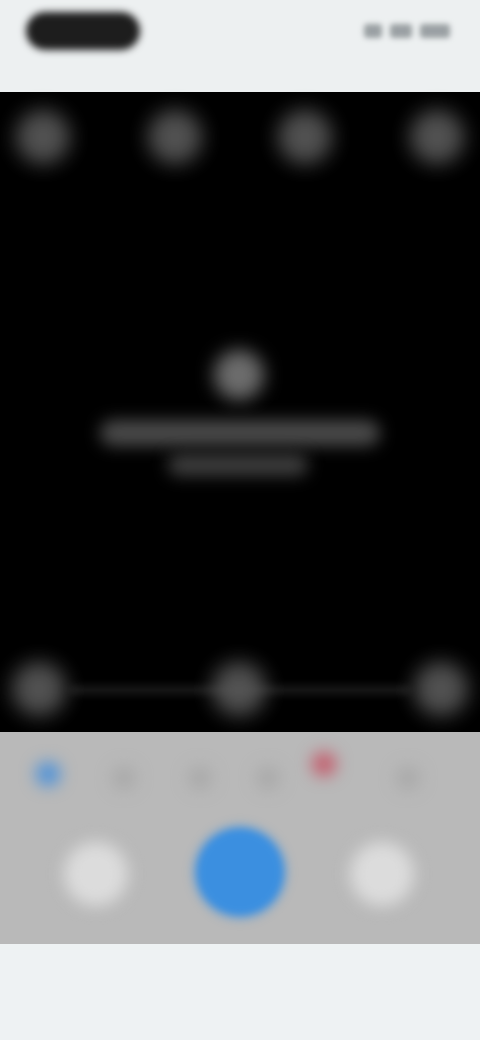 The height and width of the screenshot is (1040, 480). I want to click on hdr-icon, so click(305, 137).